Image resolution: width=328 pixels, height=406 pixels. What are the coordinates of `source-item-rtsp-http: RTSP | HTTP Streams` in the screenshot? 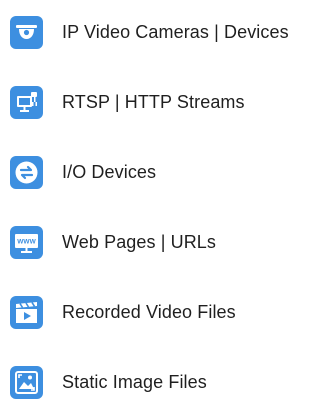 It's located at (164, 102).